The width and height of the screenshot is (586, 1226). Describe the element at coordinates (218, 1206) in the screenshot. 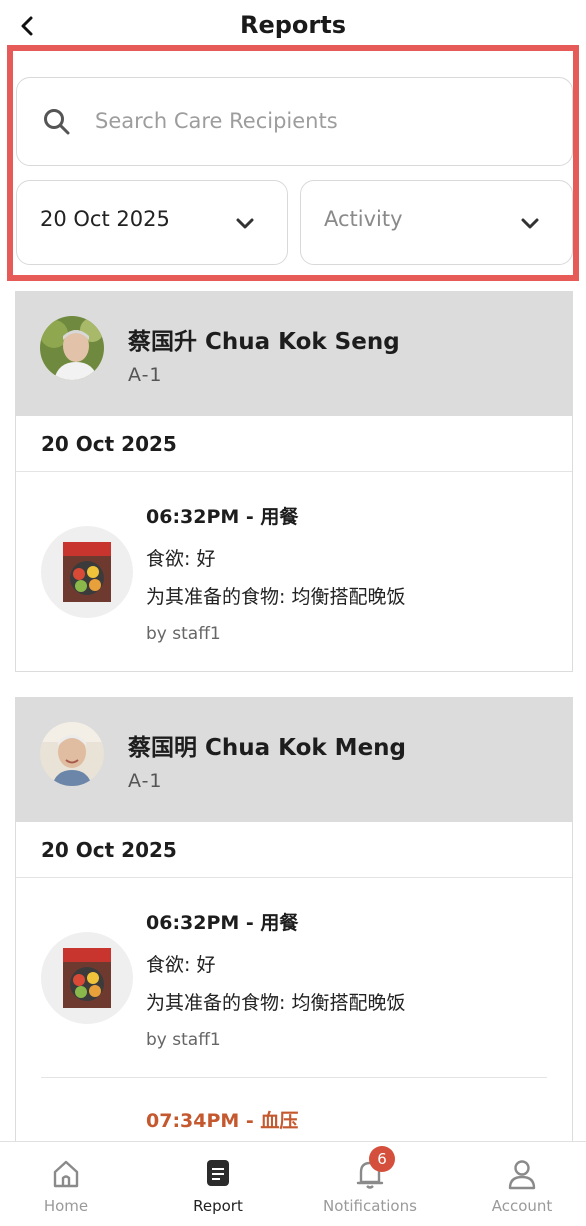

I see `nav-label: Report` at that location.